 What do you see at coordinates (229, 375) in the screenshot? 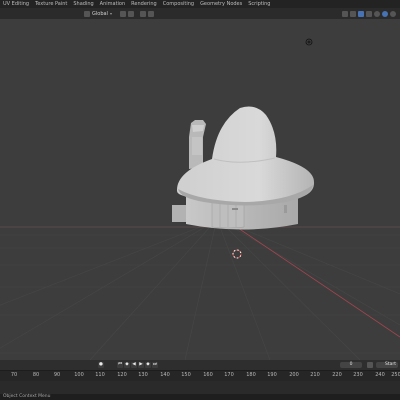
I see `ruler-tick: 170` at bounding box center [229, 375].